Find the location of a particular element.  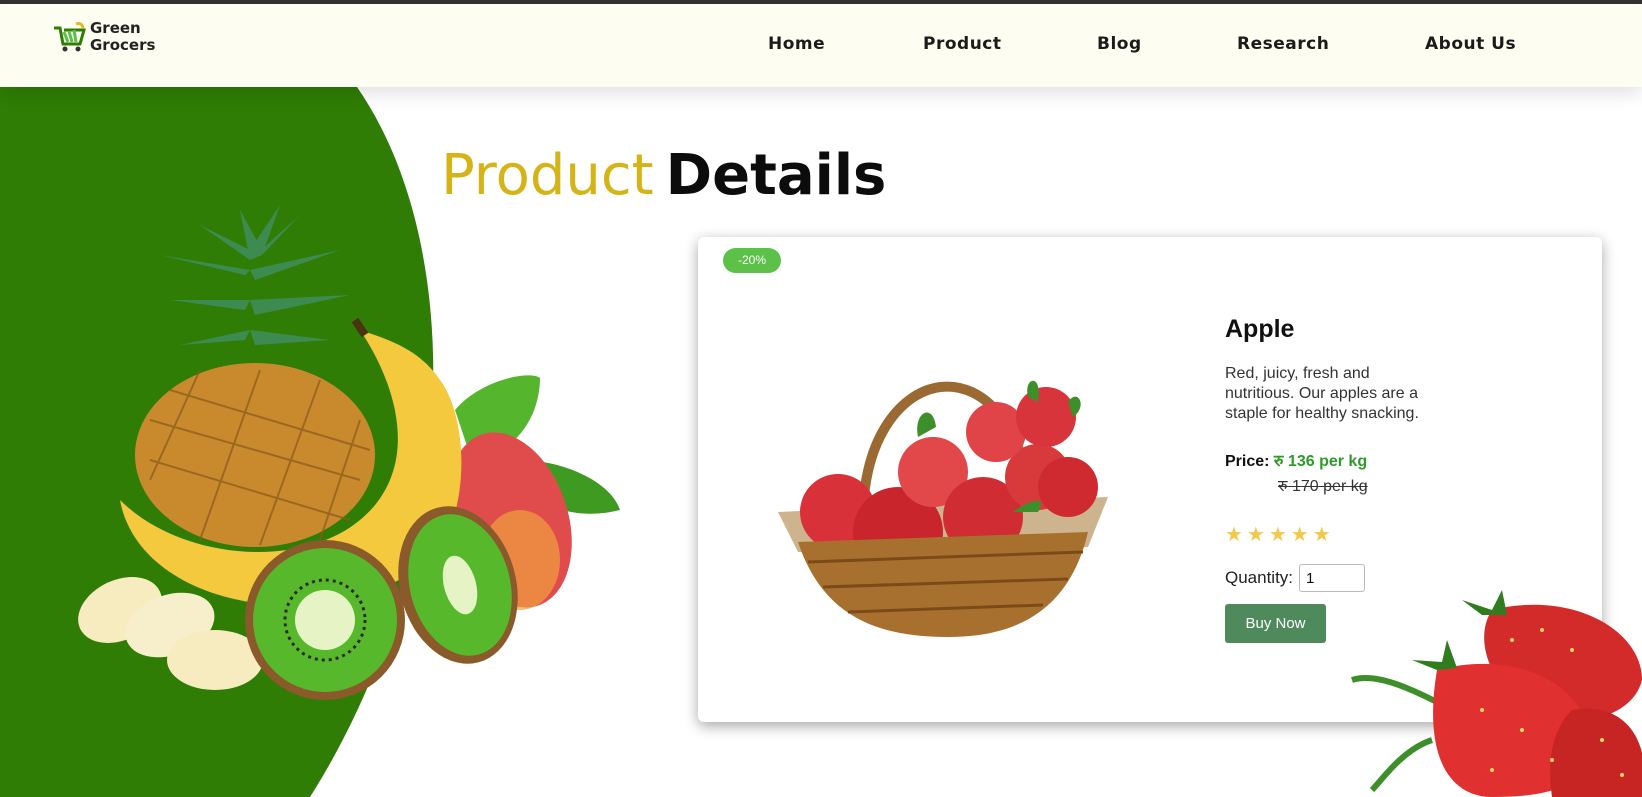

pineapple-crown-icon is located at coordinates (255, 275).